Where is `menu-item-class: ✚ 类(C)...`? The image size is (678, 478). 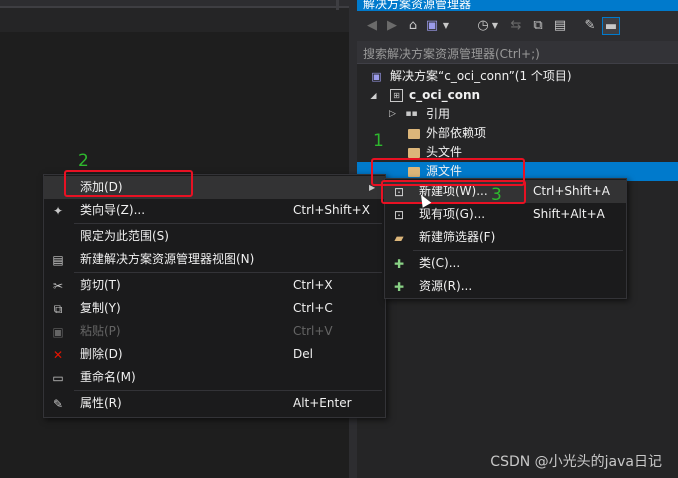
menu-item-class: ✚ 类(C)... is located at coordinates (505, 263).